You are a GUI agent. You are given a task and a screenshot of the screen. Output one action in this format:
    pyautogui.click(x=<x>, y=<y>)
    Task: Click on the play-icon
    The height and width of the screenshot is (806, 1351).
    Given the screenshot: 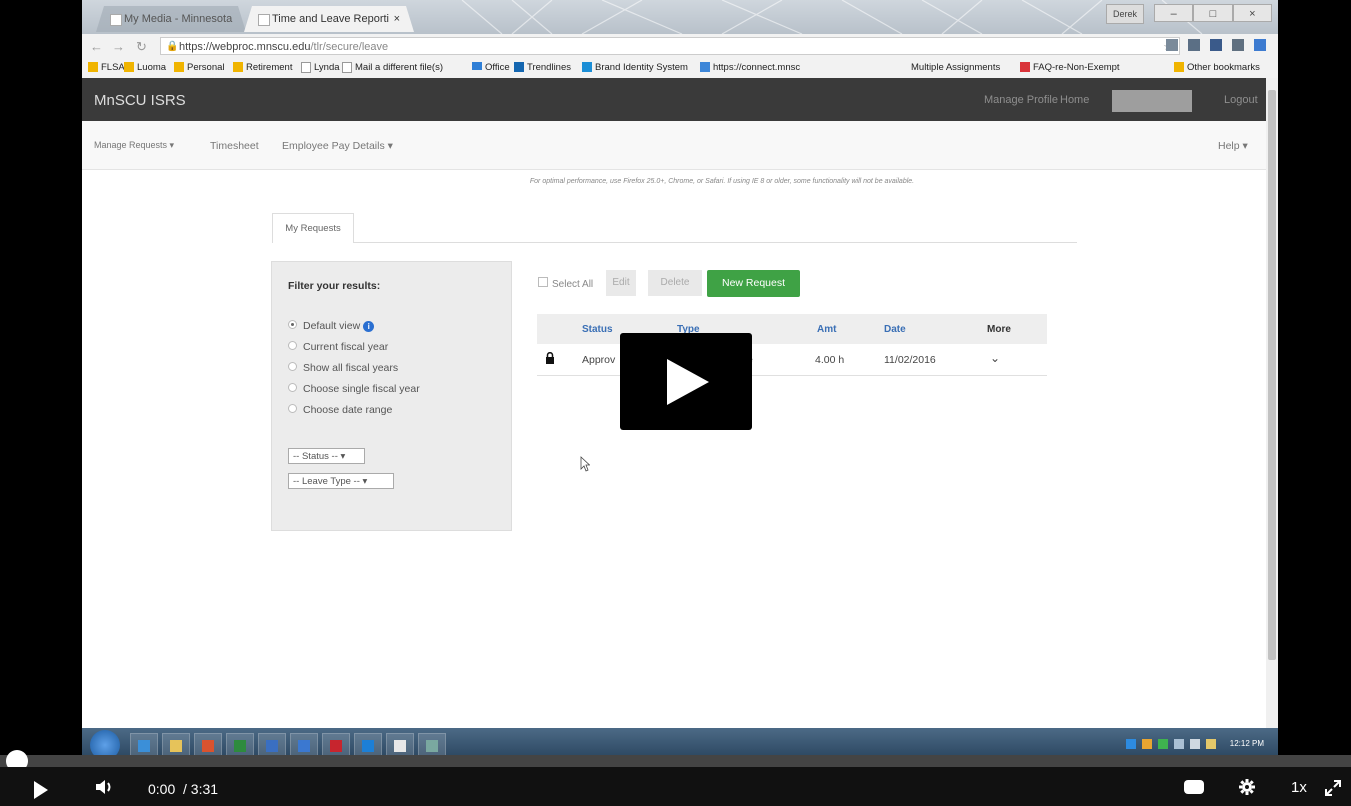 What is the action you would take?
    pyautogui.click(x=41, y=790)
    